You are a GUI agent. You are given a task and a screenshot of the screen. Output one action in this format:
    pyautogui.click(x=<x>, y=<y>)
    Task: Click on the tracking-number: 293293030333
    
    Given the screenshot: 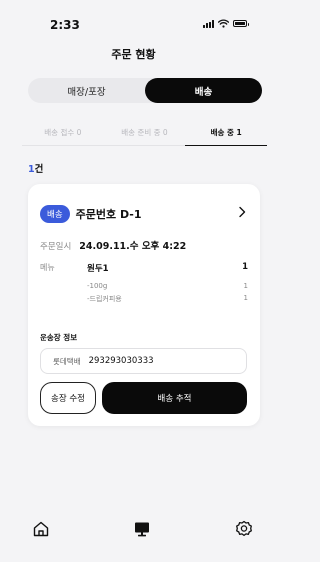 What is the action you would take?
    pyautogui.click(x=121, y=361)
    